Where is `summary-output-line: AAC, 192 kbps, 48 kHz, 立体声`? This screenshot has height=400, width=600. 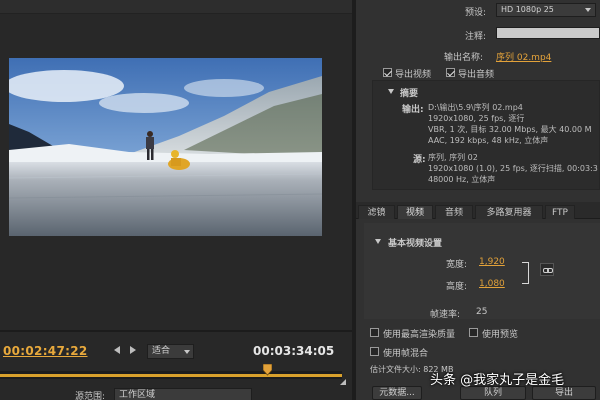
summary-output-line: AAC, 192 kbps, 48 kHz, 立体声 is located at coordinates (488, 140).